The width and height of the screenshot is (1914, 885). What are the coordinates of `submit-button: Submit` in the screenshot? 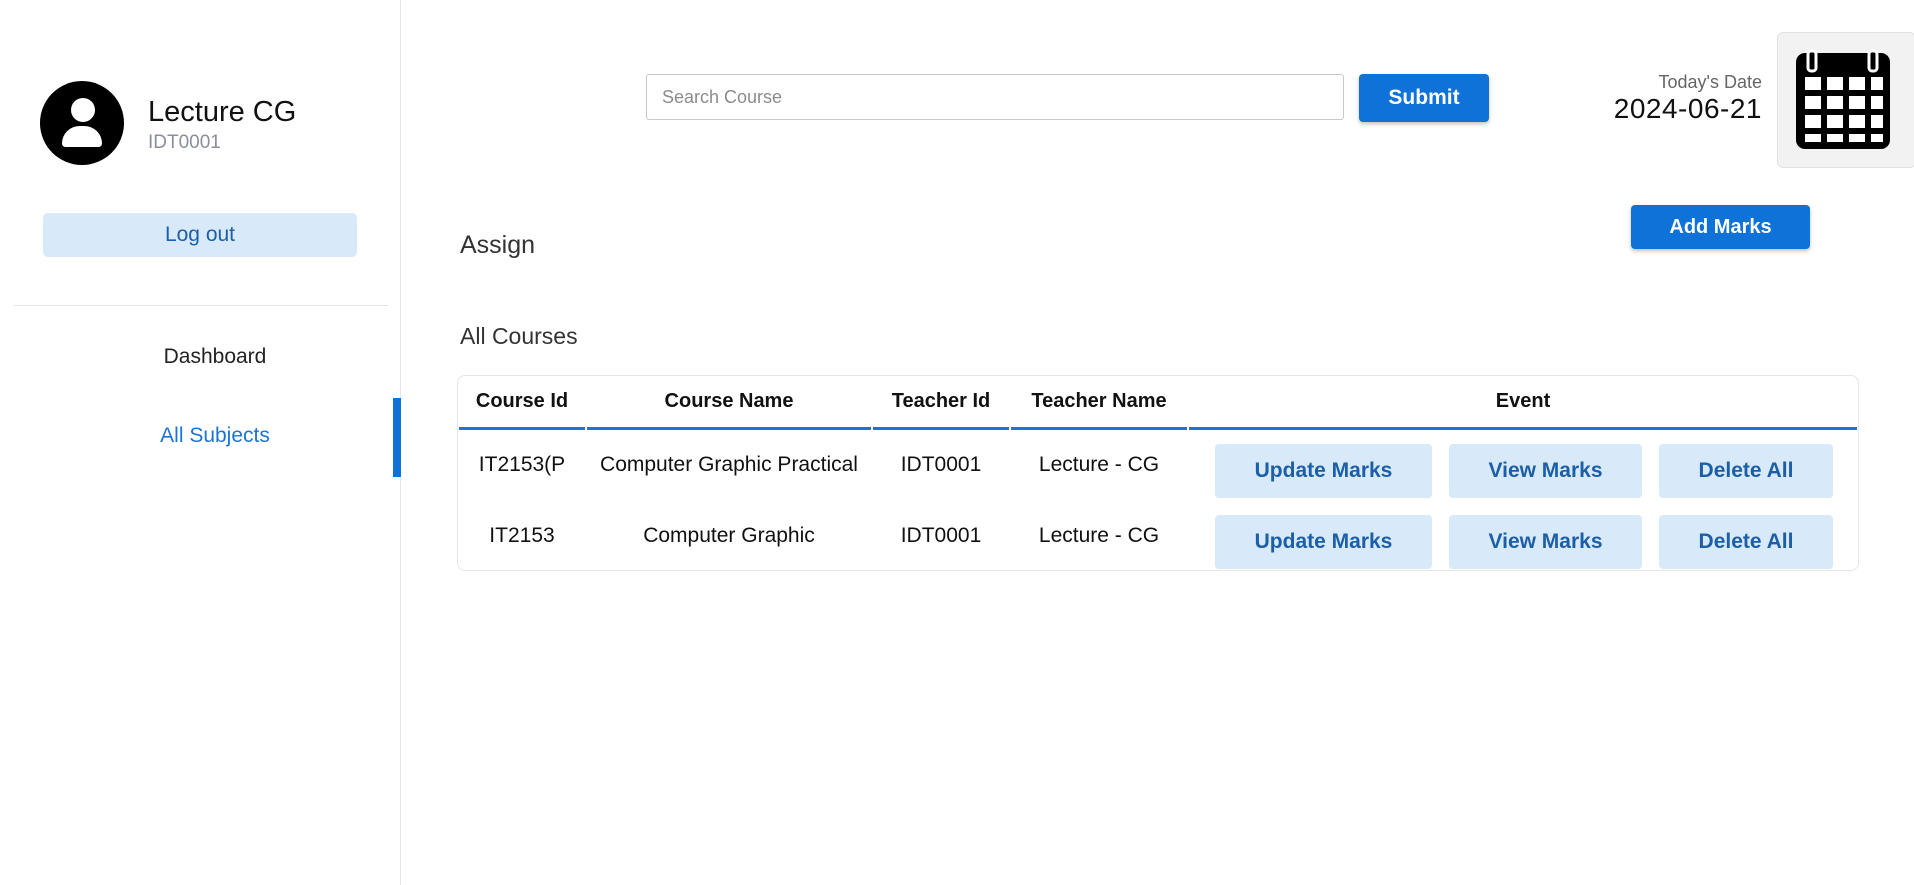 It's located at (1424, 98).